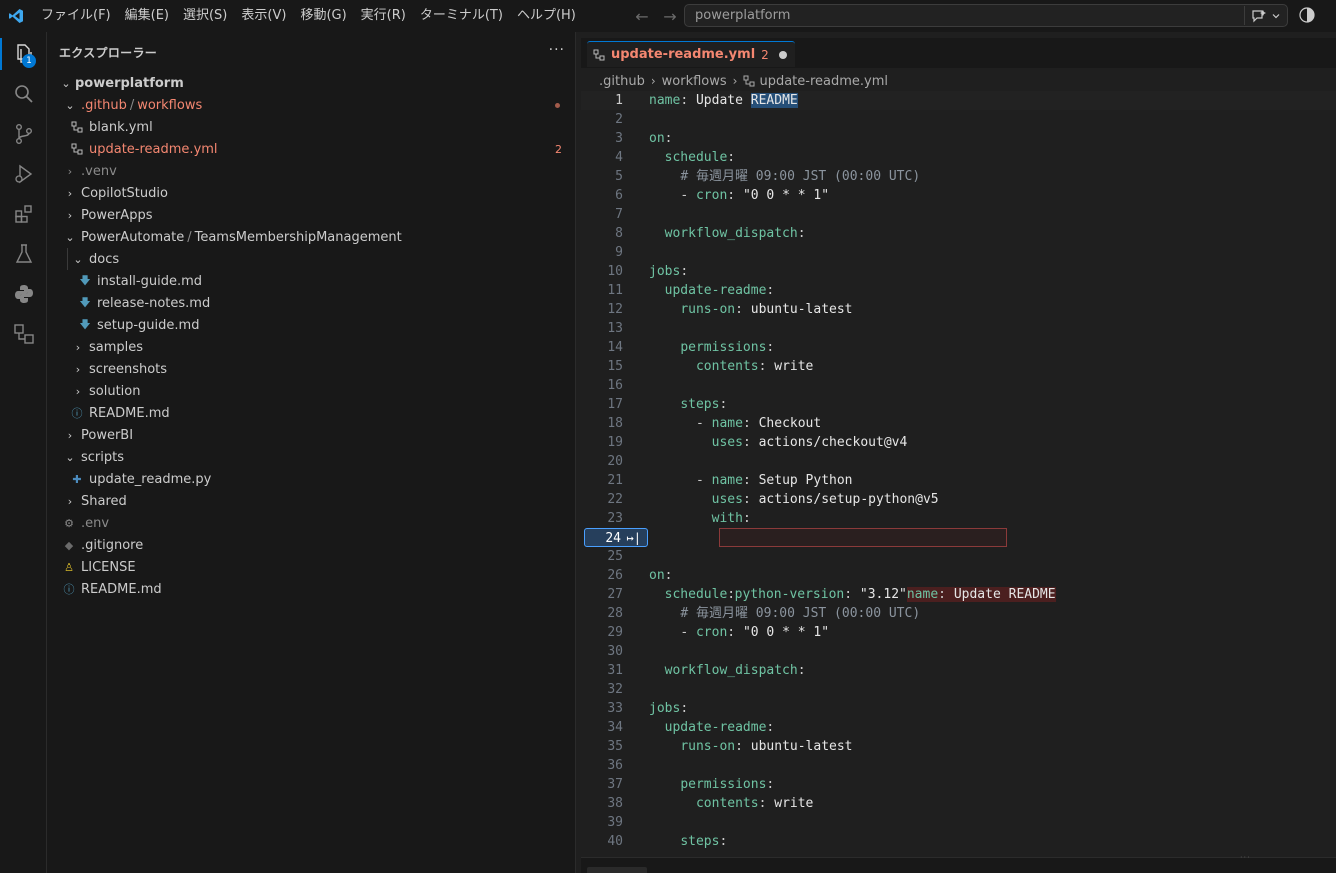 Image resolution: width=1336 pixels, height=873 pixels. I want to click on python-icon, so click(23, 294).